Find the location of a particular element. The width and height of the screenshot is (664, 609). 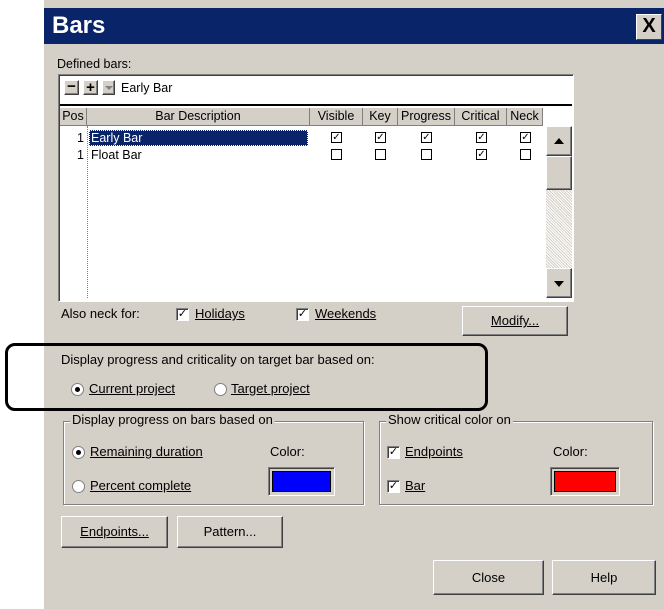

target-project-label: Target project is located at coordinates (270, 389).